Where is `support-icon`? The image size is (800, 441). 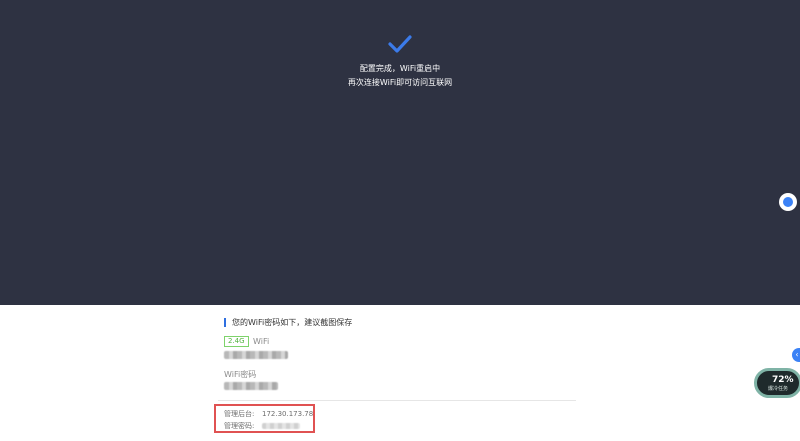 support-icon is located at coordinates (788, 202).